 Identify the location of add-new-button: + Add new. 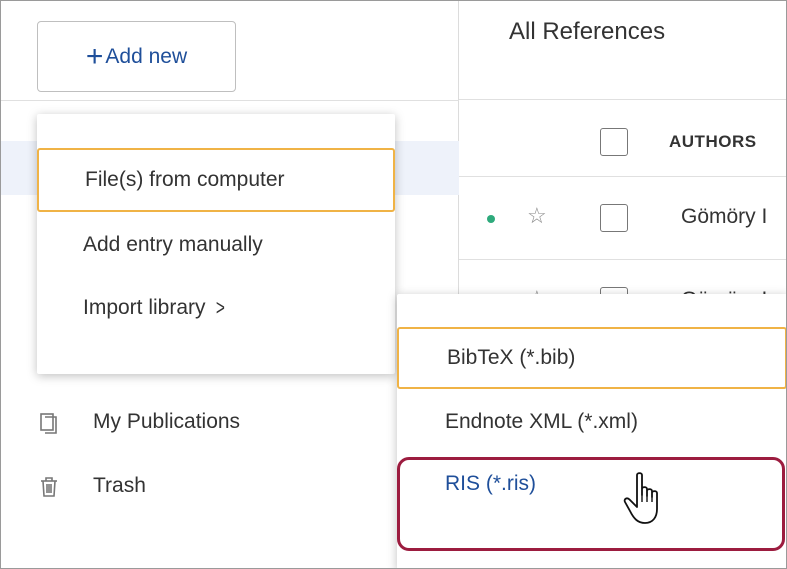
(136, 56).